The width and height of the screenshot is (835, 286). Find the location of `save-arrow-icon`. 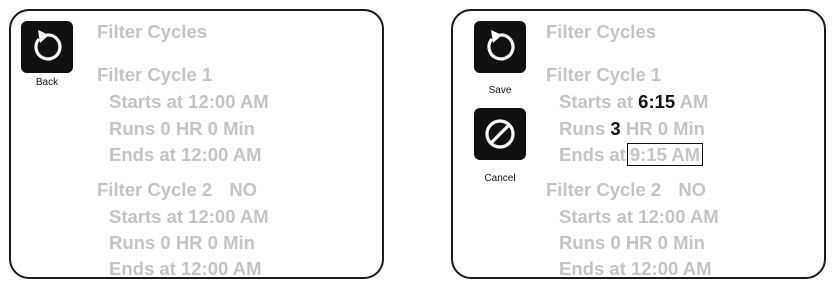

save-arrow-icon is located at coordinates (501, 45).